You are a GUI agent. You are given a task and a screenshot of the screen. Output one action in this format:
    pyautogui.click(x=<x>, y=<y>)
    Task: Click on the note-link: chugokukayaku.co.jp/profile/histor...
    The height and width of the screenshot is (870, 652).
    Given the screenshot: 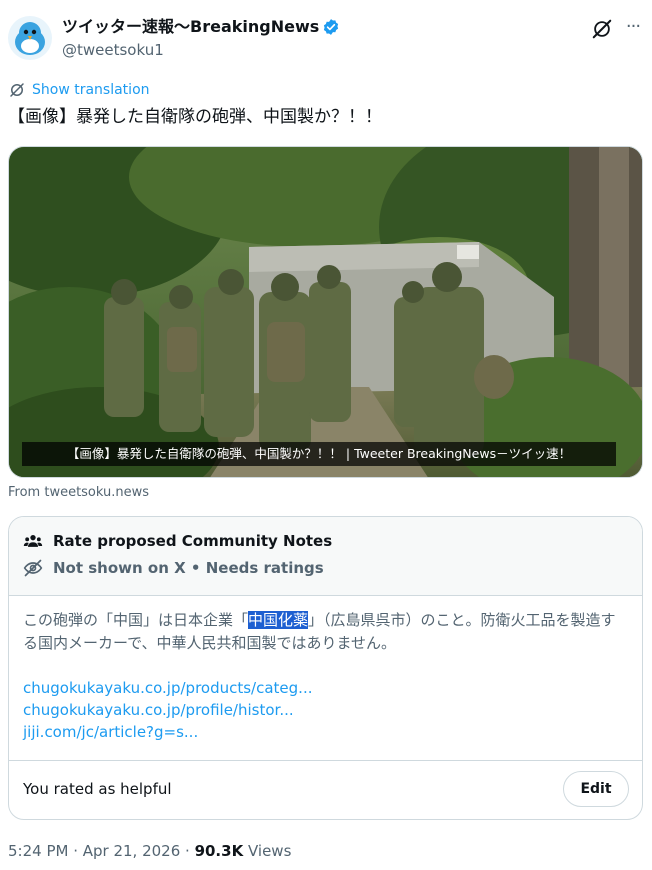 What is the action you would take?
    pyautogui.click(x=167, y=710)
    